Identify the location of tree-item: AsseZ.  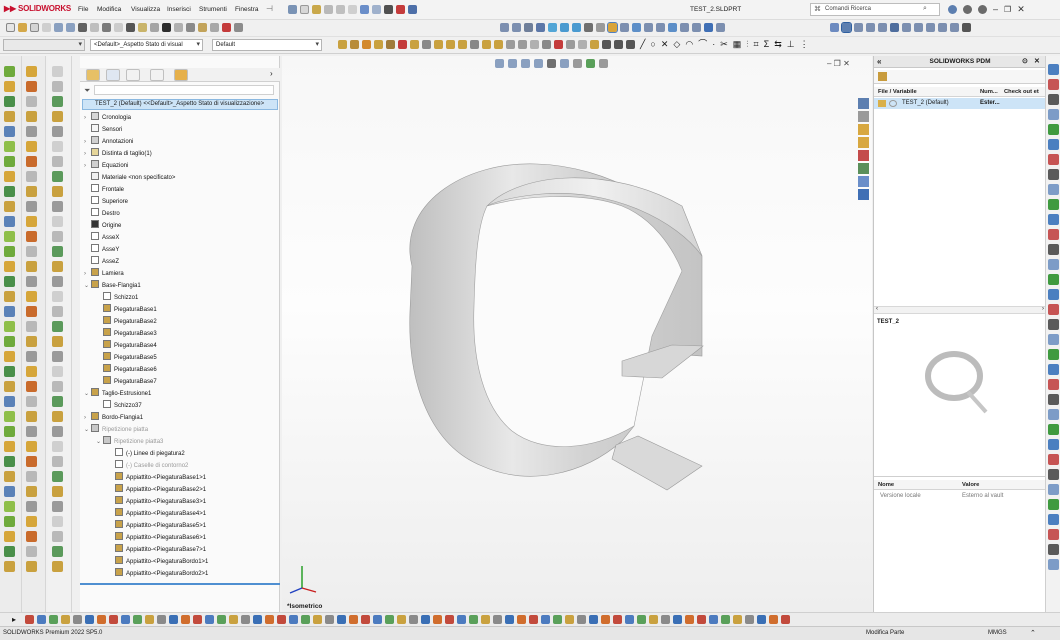
(101, 261).